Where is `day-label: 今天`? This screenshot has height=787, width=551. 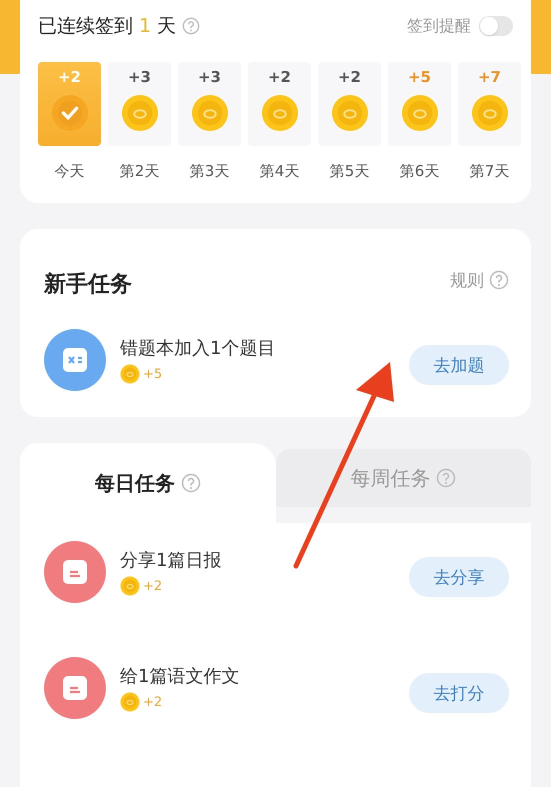 day-label: 今天 is located at coordinates (69, 171).